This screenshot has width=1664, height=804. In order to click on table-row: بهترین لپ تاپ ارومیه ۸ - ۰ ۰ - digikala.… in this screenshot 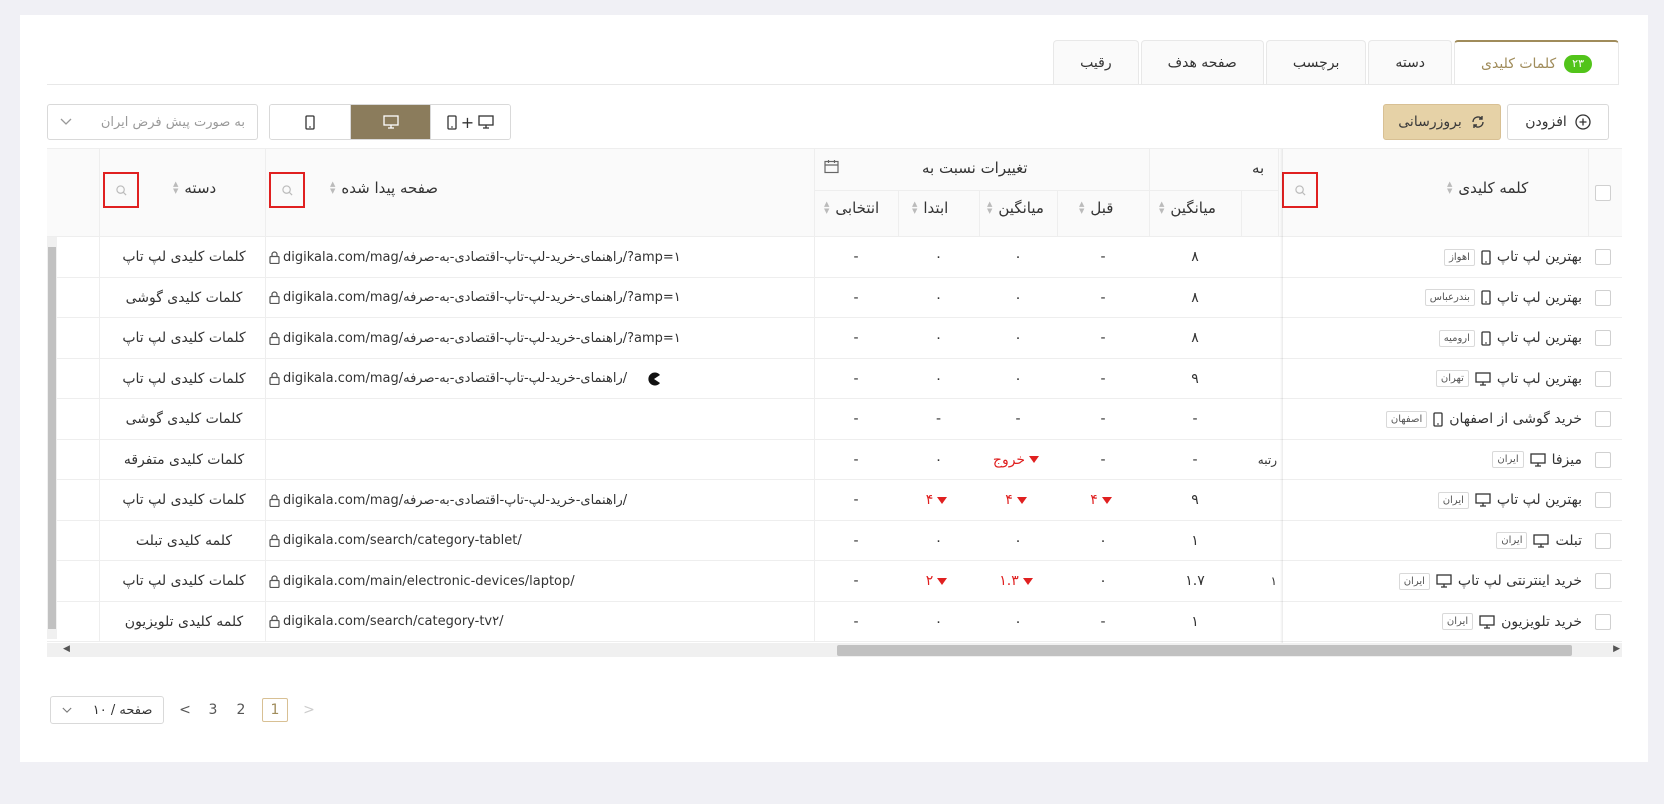, I will do `click(834, 338)`.